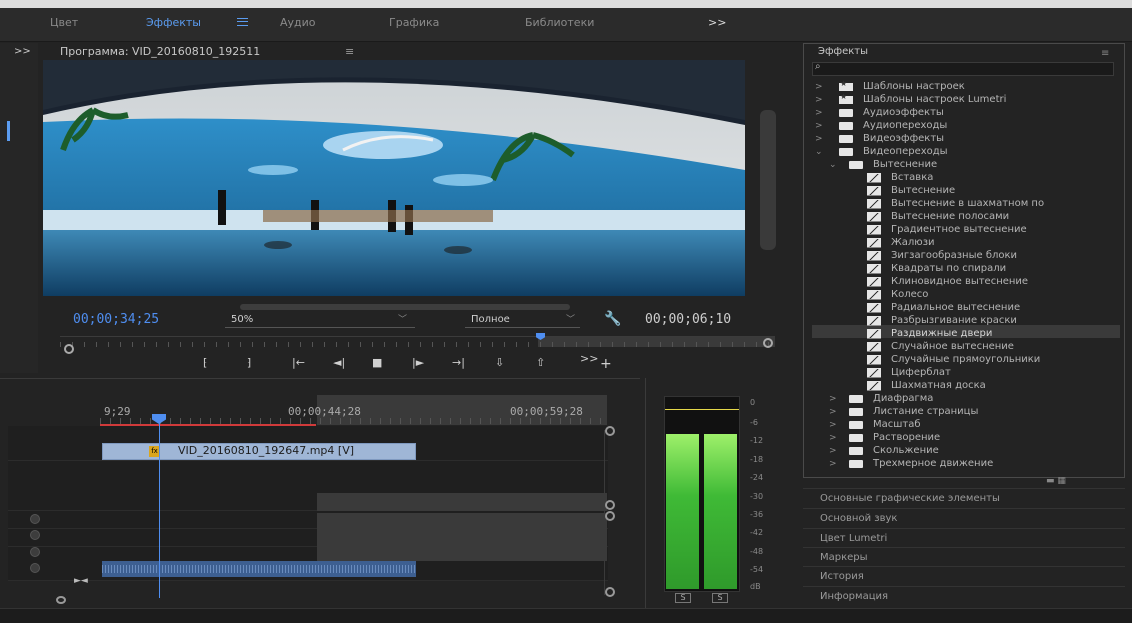  I want to click on effects-tree-item: ⌄ Видеопереходы, so click(967, 151).